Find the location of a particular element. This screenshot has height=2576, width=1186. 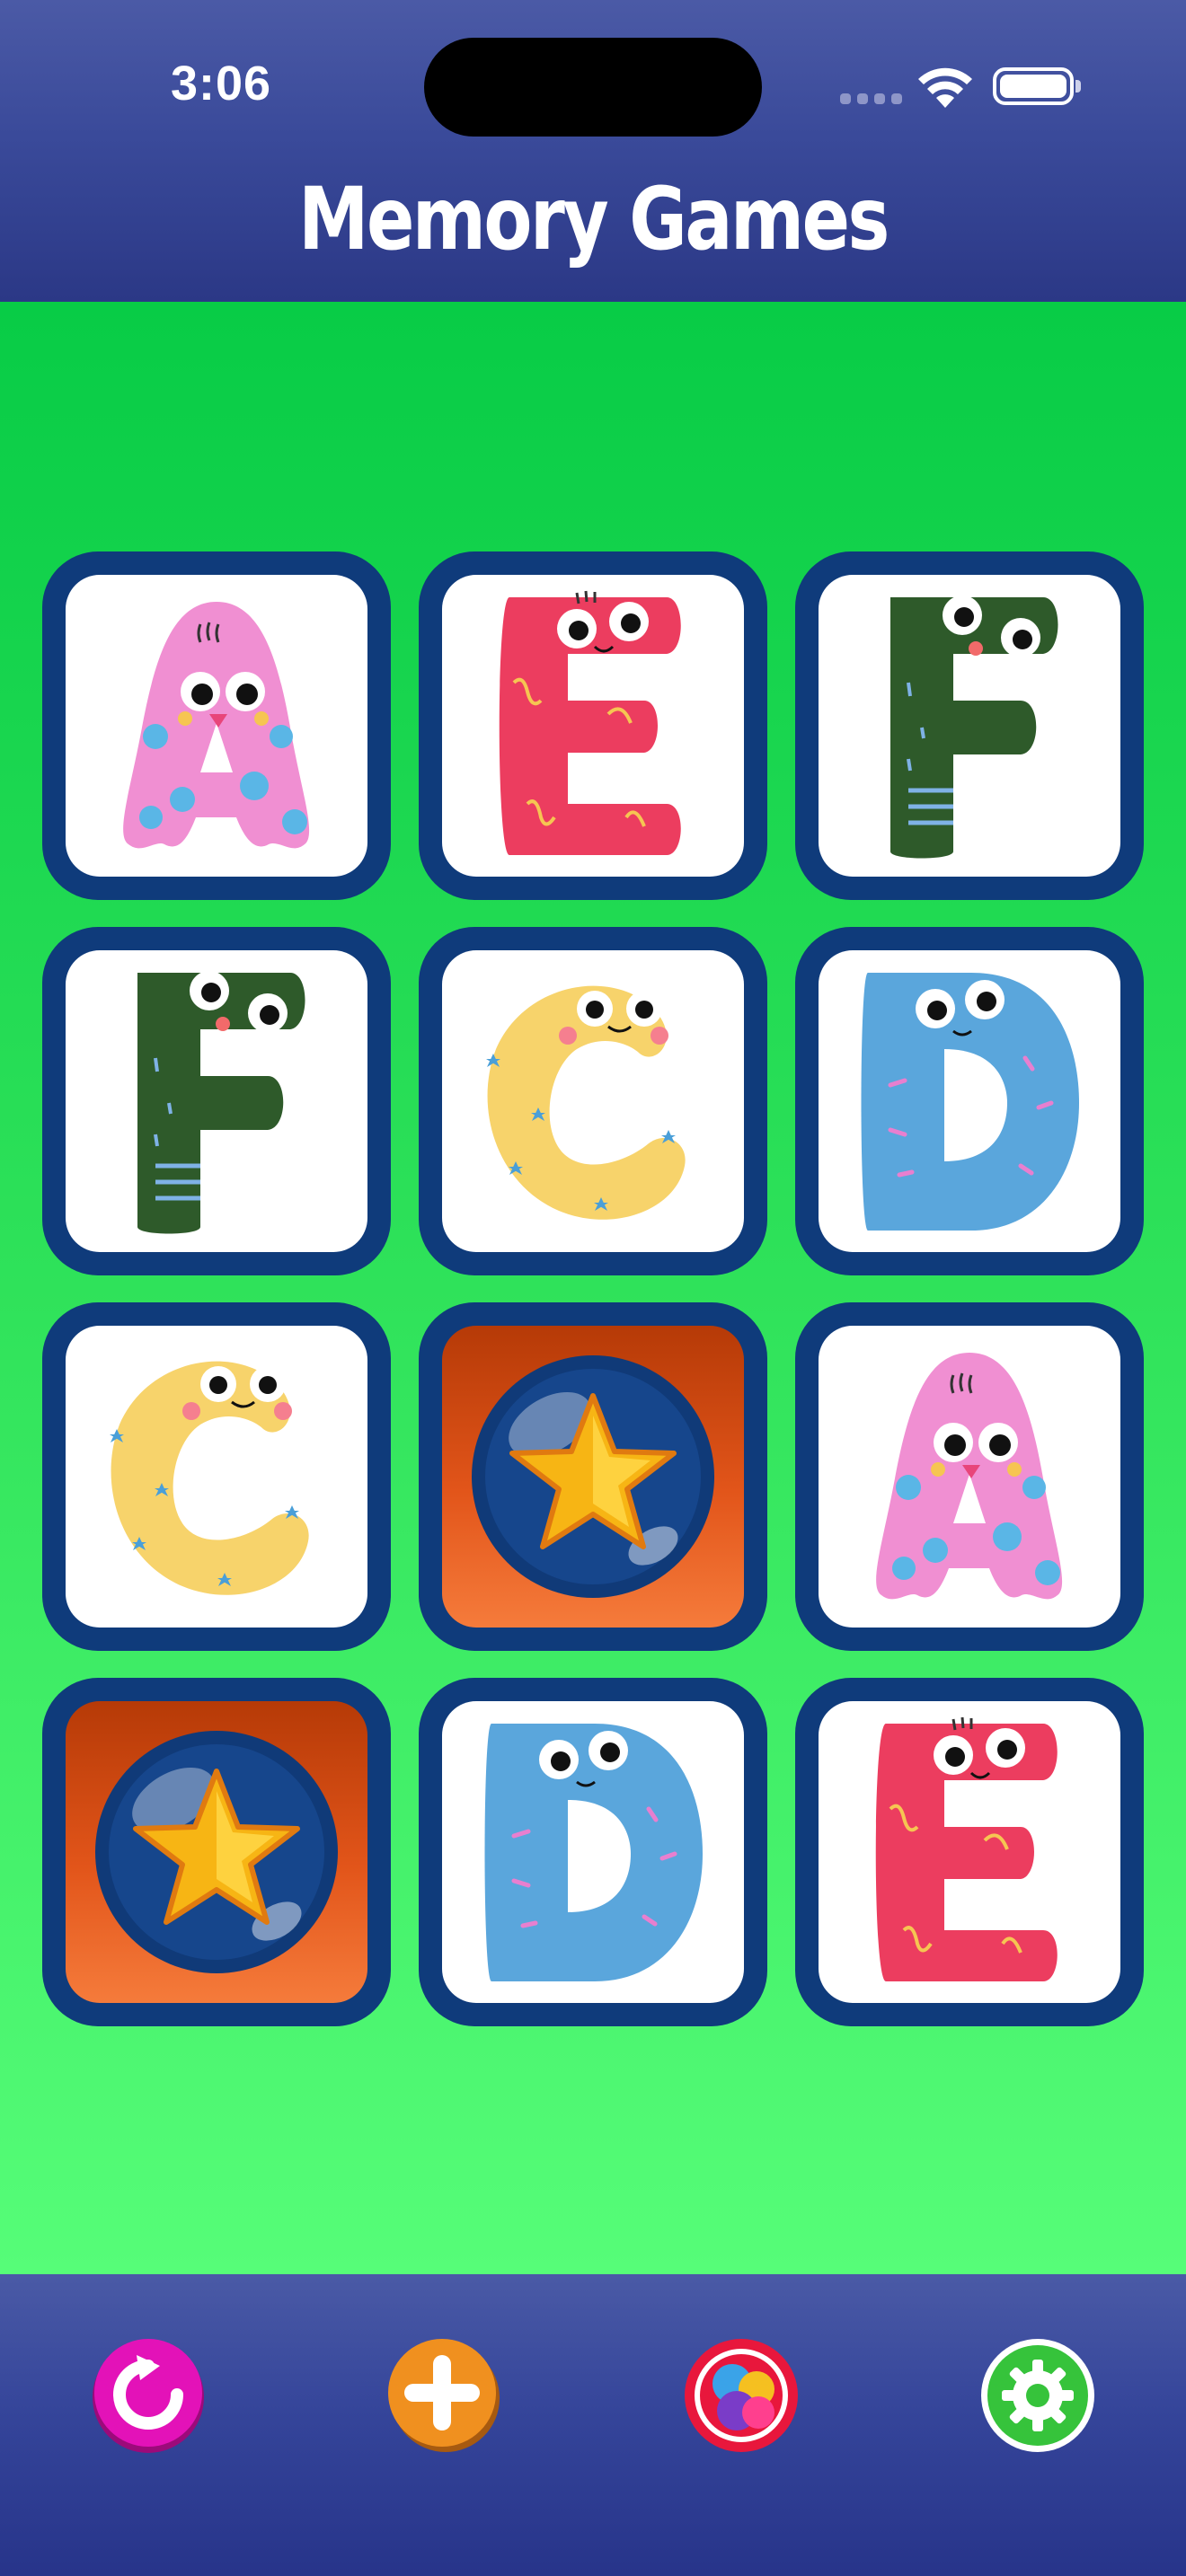

colorful-balls-icon is located at coordinates (741, 2395).